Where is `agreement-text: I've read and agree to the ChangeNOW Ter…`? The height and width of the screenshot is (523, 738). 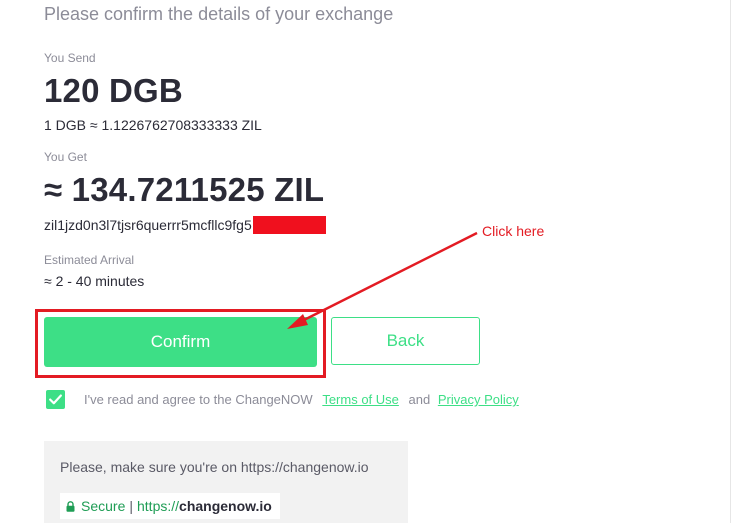
agreement-text: I've read and agree to the ChangeNOW Ter… is located at coordinates (301, 399).